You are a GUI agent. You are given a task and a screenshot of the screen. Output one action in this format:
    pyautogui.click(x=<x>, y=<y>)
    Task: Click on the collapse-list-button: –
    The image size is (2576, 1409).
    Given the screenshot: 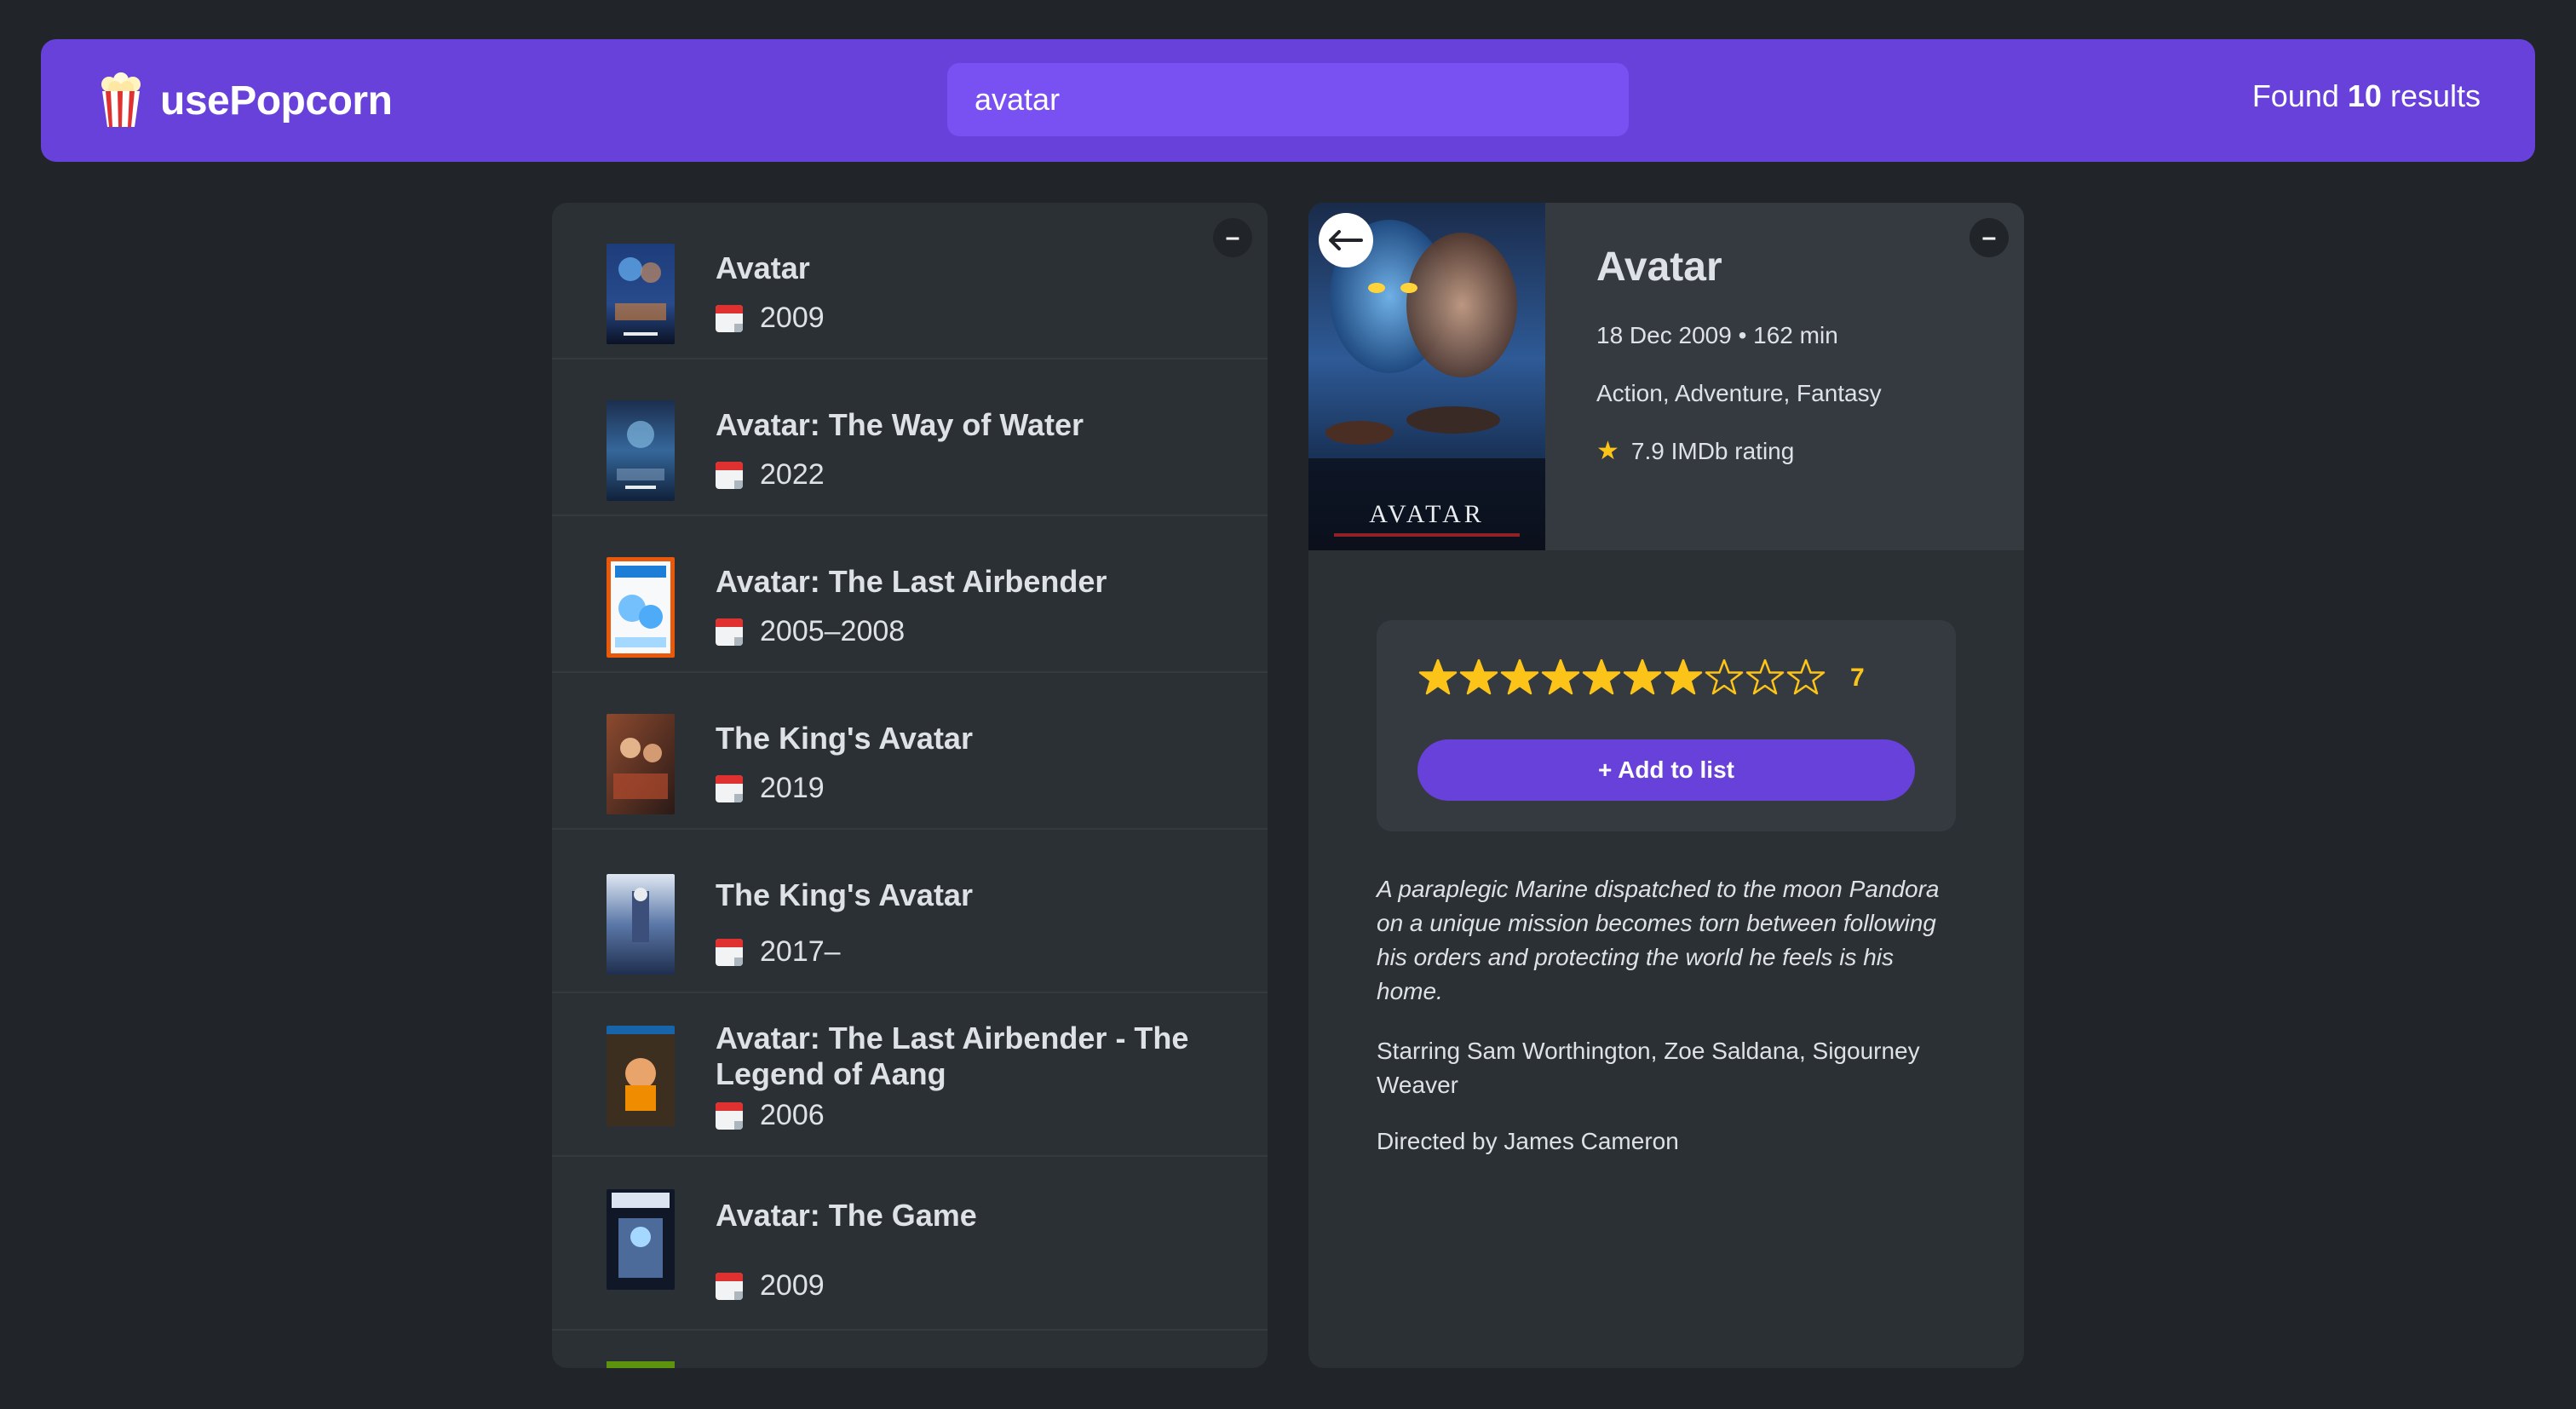 What is the action you would take?
    pyautogui.click(x=1233, y=237)
    